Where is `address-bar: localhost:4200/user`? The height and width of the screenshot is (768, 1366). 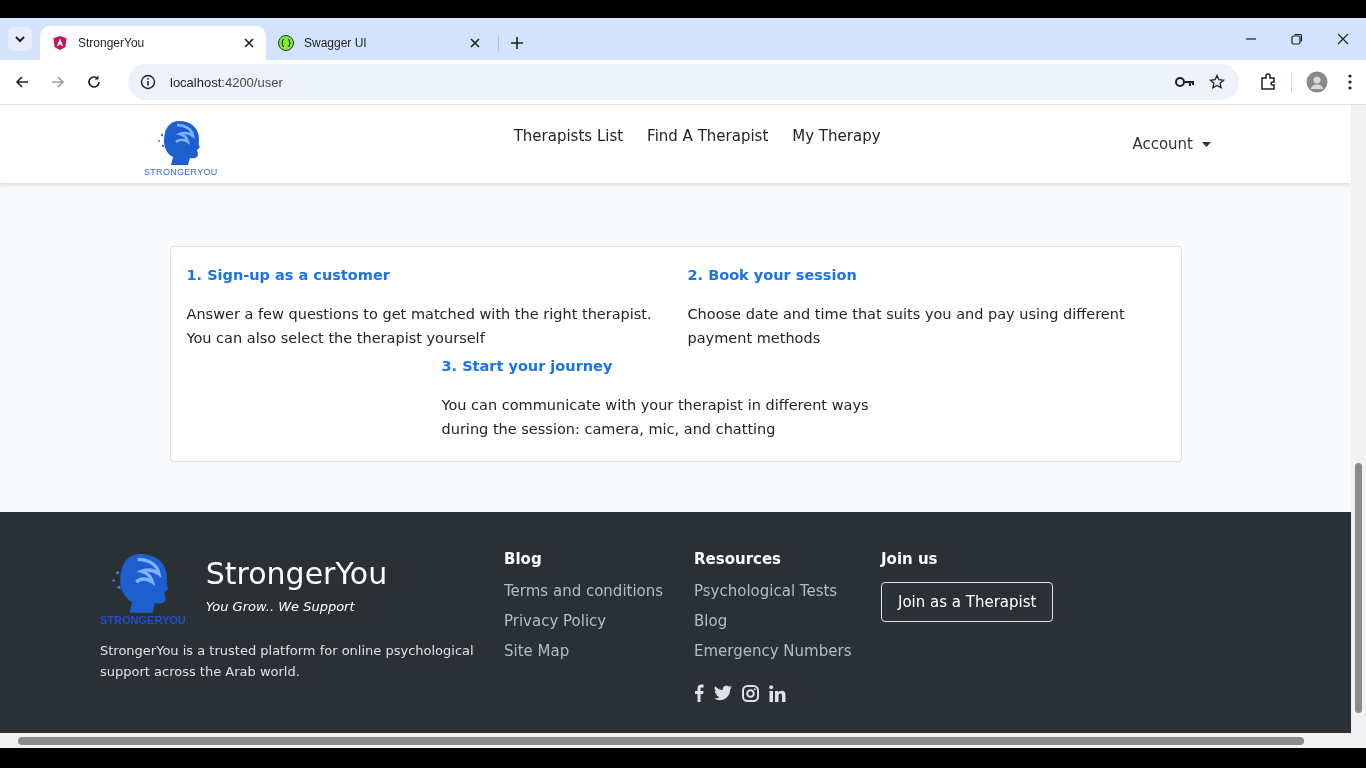
address-bar: localhost:4200/user is located at coordinates (683, 82).